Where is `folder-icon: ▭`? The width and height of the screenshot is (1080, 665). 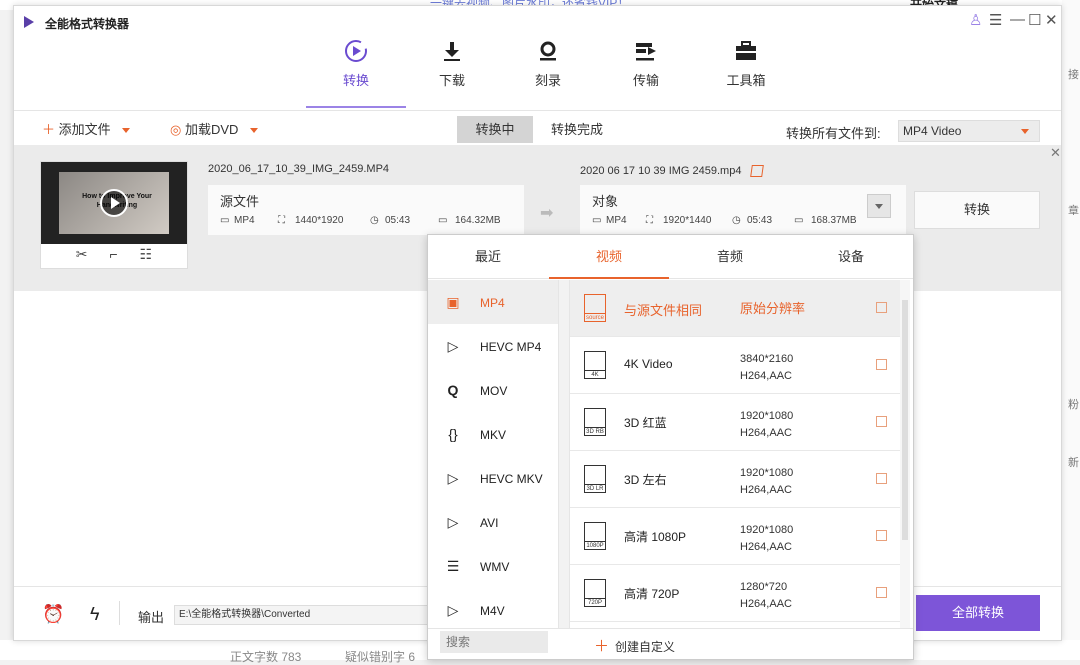
folder-icon: ▭ is located at coordinates (799, 220).